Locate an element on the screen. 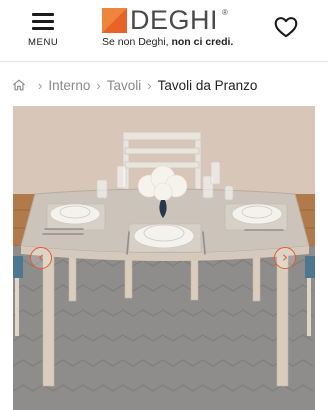  gallery-next-button: › is located at coordinates (285, 258).